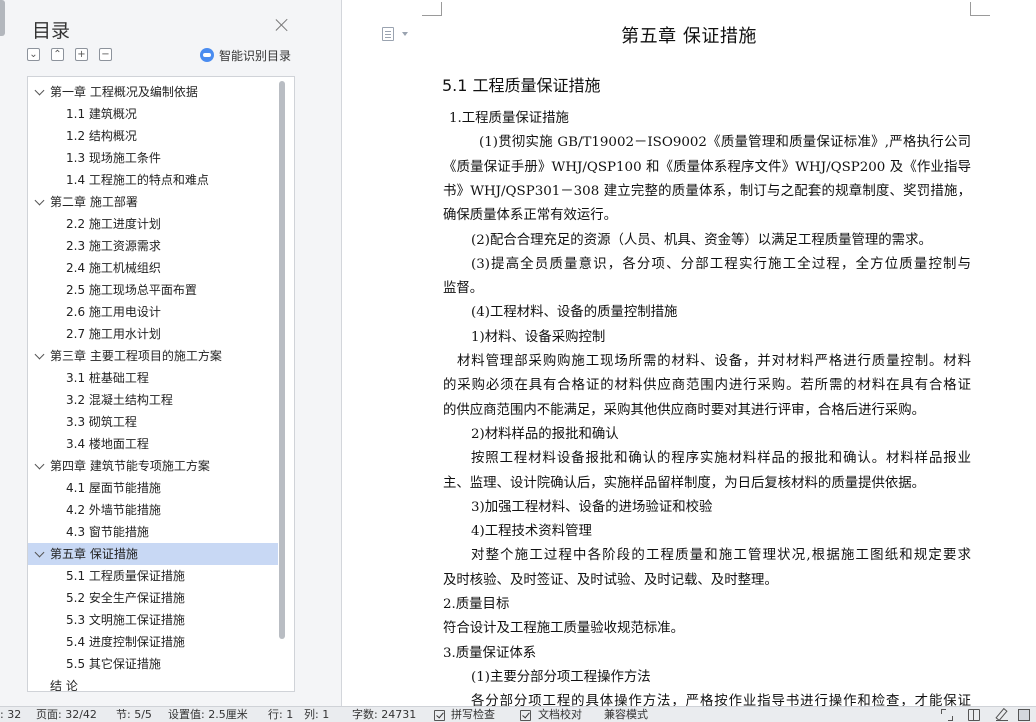  Describe the element at coordinates (105, 54) in the screenshot. I see `remove-heading-button: −` at that location.